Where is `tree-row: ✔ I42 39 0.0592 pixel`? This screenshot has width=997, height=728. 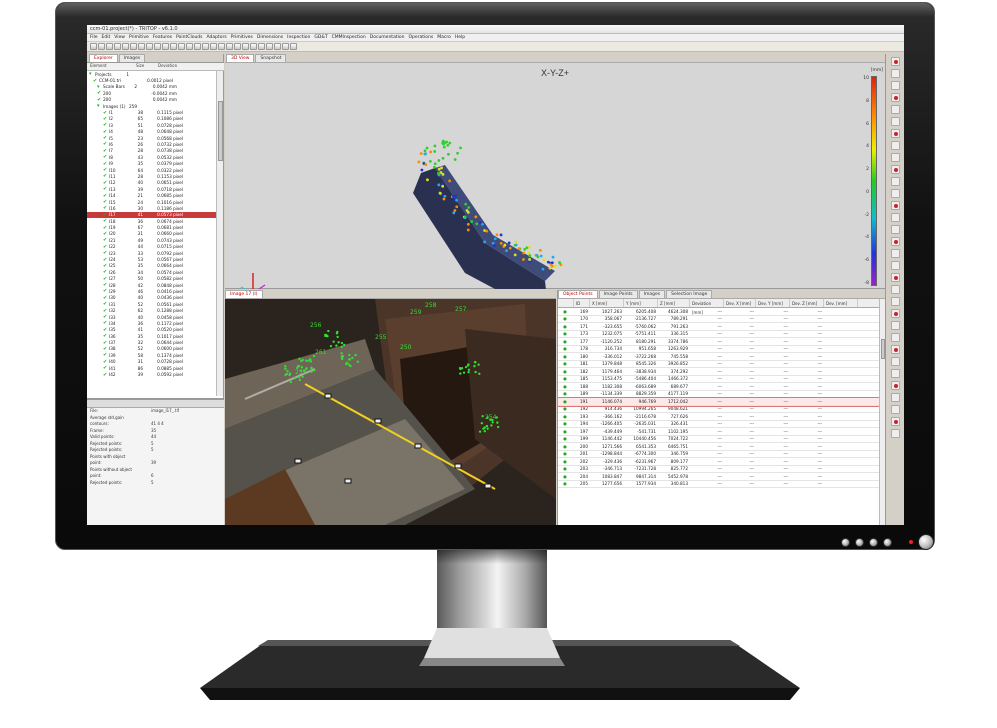 tree-row: ✔ I42 39 0.0592 pixel is located at coordinates (152, 374).